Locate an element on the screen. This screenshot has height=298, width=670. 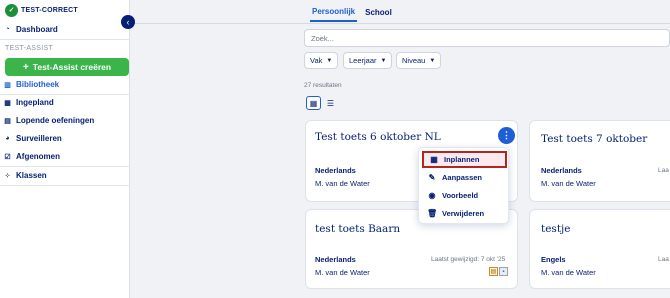
image-icon: ▪ is located at coordinates (503, 271).